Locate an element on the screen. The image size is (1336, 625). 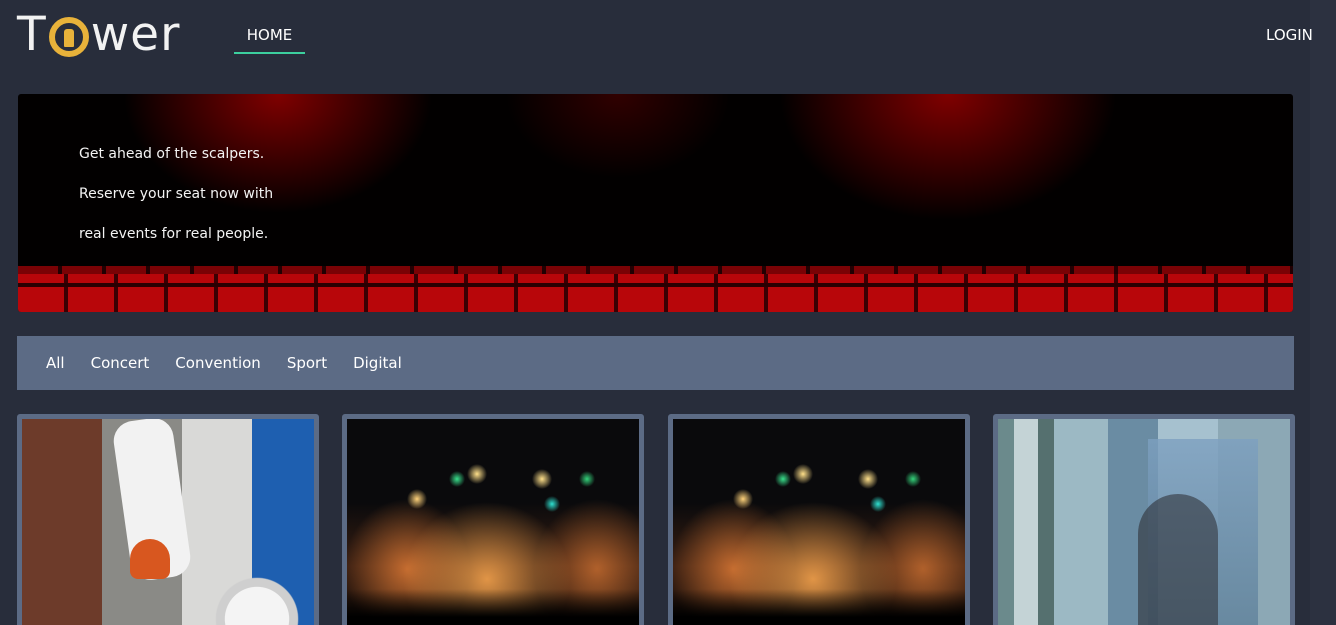
logo-o-icon is located at coordinates (68, 37).